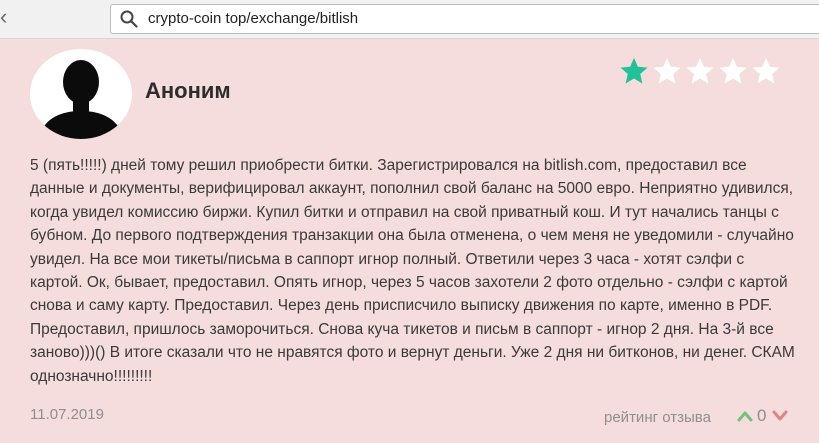 The width and height of the screenshot is (819, 443). I want to click on address-bar: crypto-coin top/exchange/bitlish, so click(464, 19).